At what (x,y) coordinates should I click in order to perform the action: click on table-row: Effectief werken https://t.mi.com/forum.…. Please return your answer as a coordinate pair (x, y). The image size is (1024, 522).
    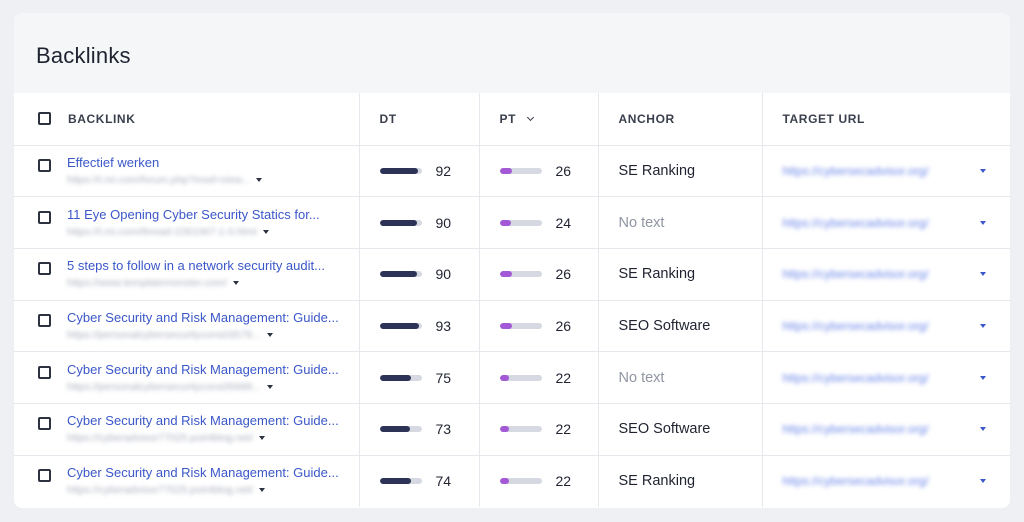
    Looking at the image, I should click on (512, 171).